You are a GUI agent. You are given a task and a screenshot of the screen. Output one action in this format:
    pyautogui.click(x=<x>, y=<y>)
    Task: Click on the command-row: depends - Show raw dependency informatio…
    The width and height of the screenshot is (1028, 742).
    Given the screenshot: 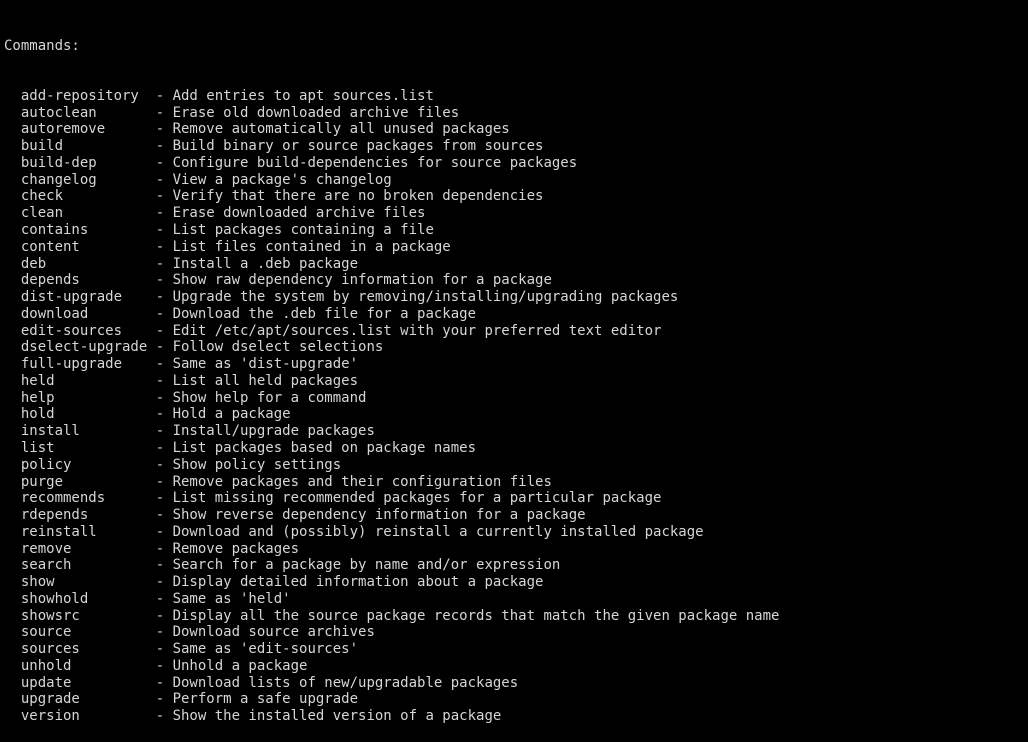 What is the action you would take?
    pyautogui.click(x=516, y=280)
    